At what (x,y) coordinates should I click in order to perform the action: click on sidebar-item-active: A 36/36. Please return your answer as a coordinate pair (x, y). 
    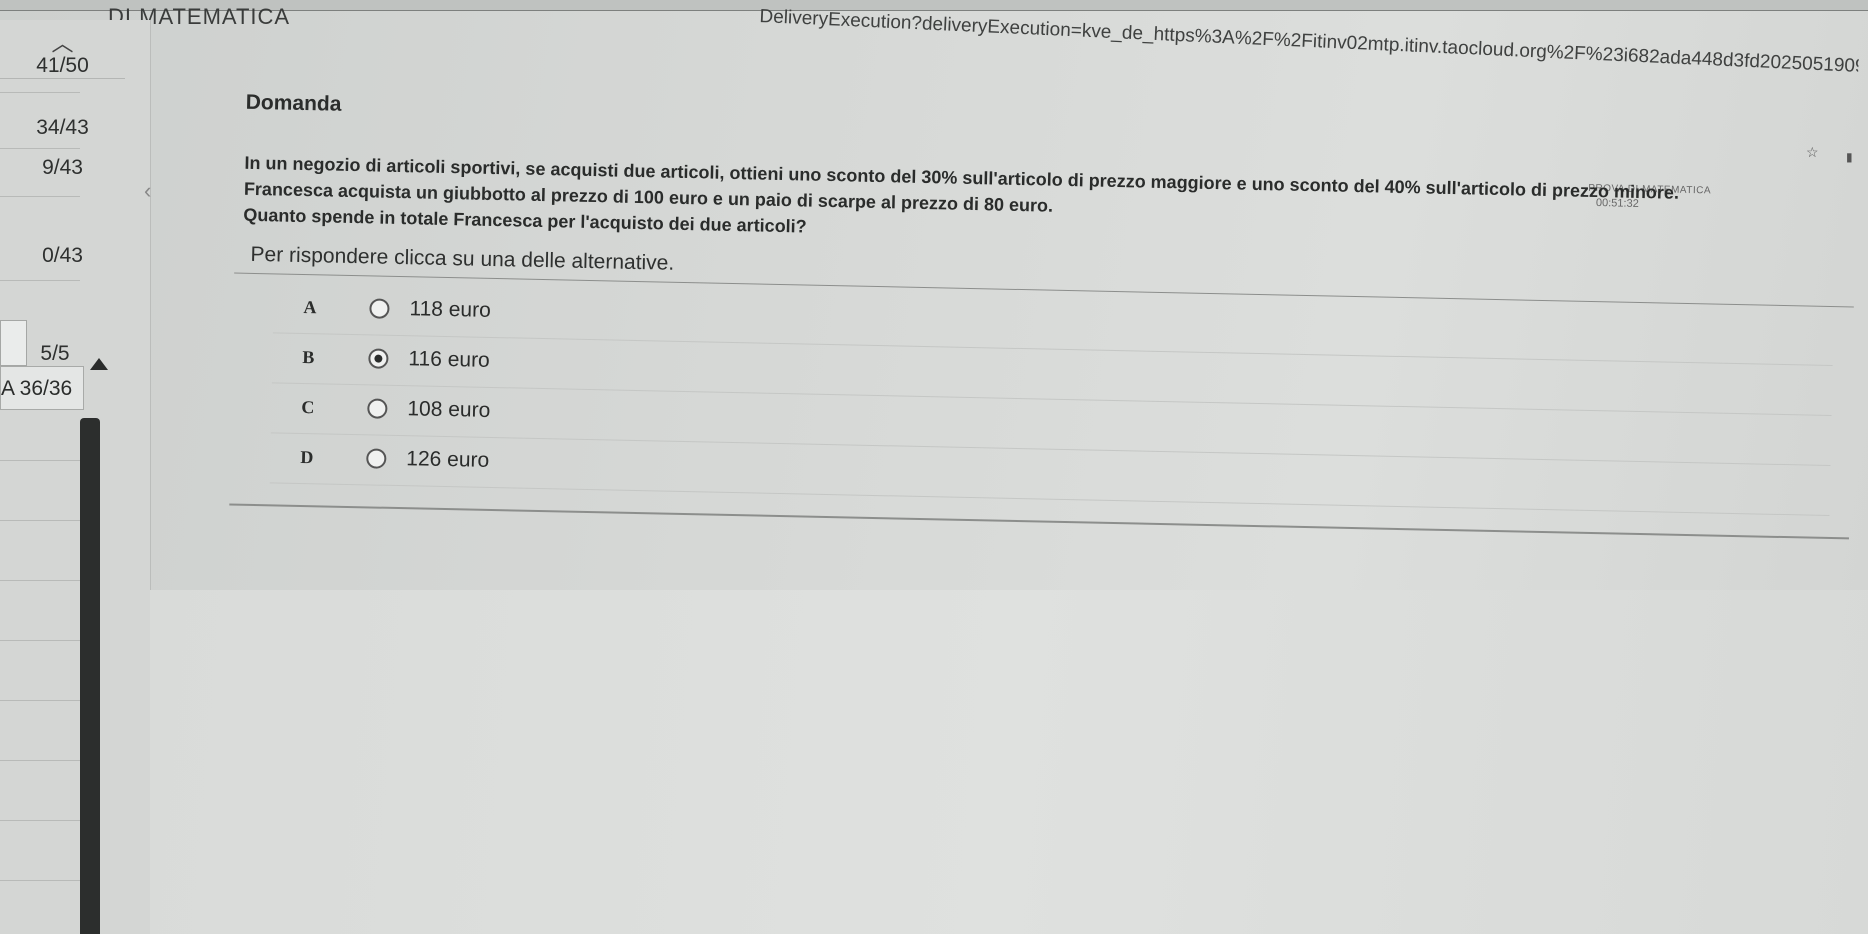
    Looking at the image, I should click on (42, 388).